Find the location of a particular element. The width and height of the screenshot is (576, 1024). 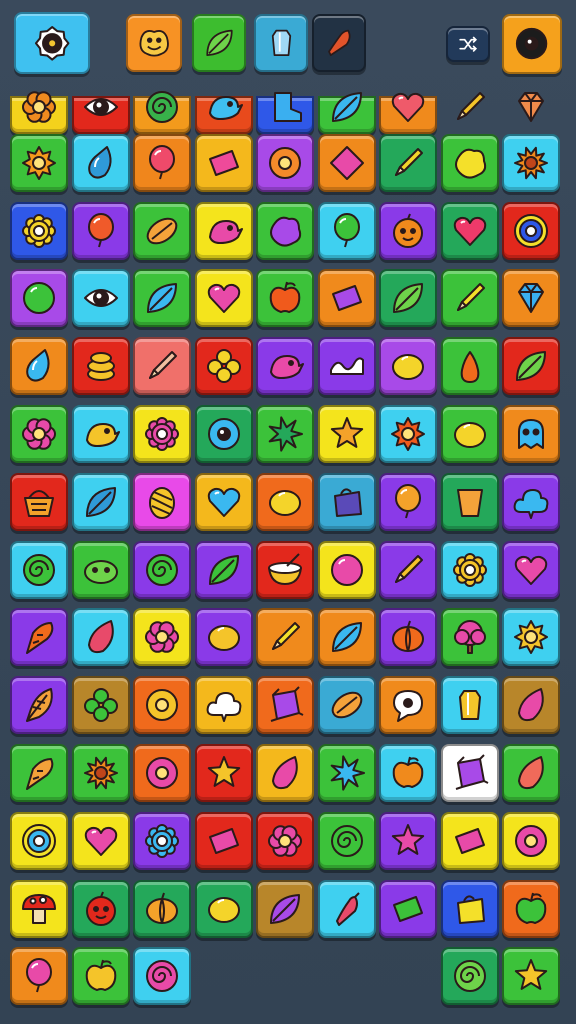

tile-face-fruit is located at coordinates (100, 908).